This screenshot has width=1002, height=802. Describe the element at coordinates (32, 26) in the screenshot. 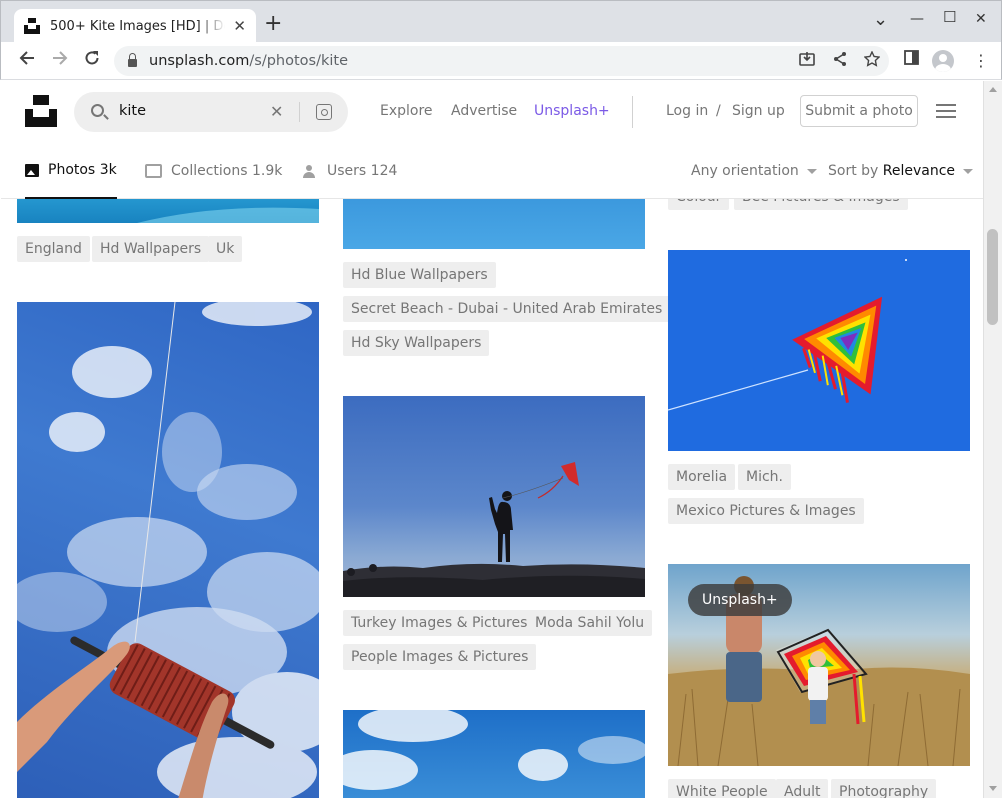

I see `unsplash-favicon` at that location.